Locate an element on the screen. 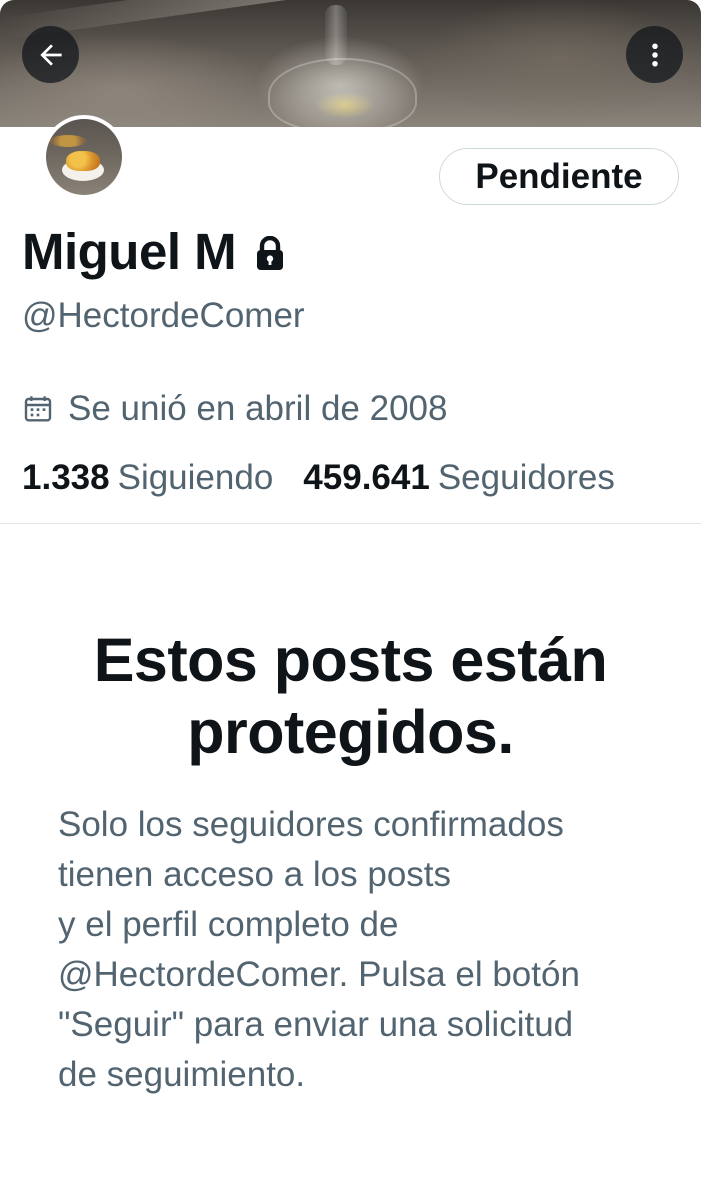  display-name-row: Miguel M is located at coordinates (154, 251).